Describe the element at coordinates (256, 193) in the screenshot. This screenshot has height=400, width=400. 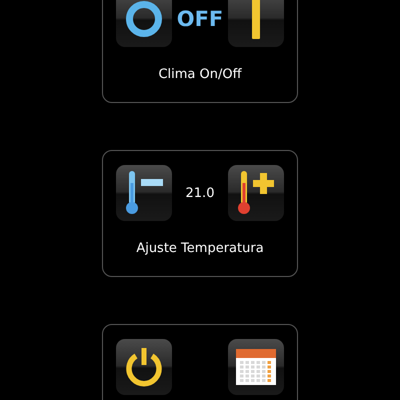
I see `increase-button` at that location.